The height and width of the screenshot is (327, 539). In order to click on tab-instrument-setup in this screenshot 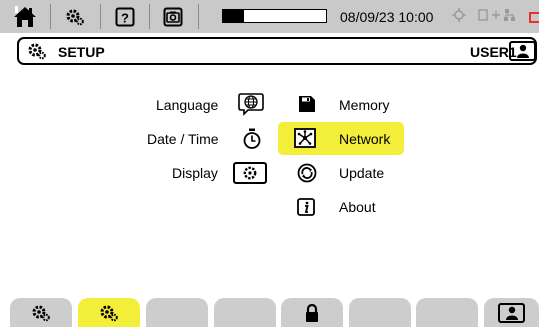, I will do `click(109, 312)`.